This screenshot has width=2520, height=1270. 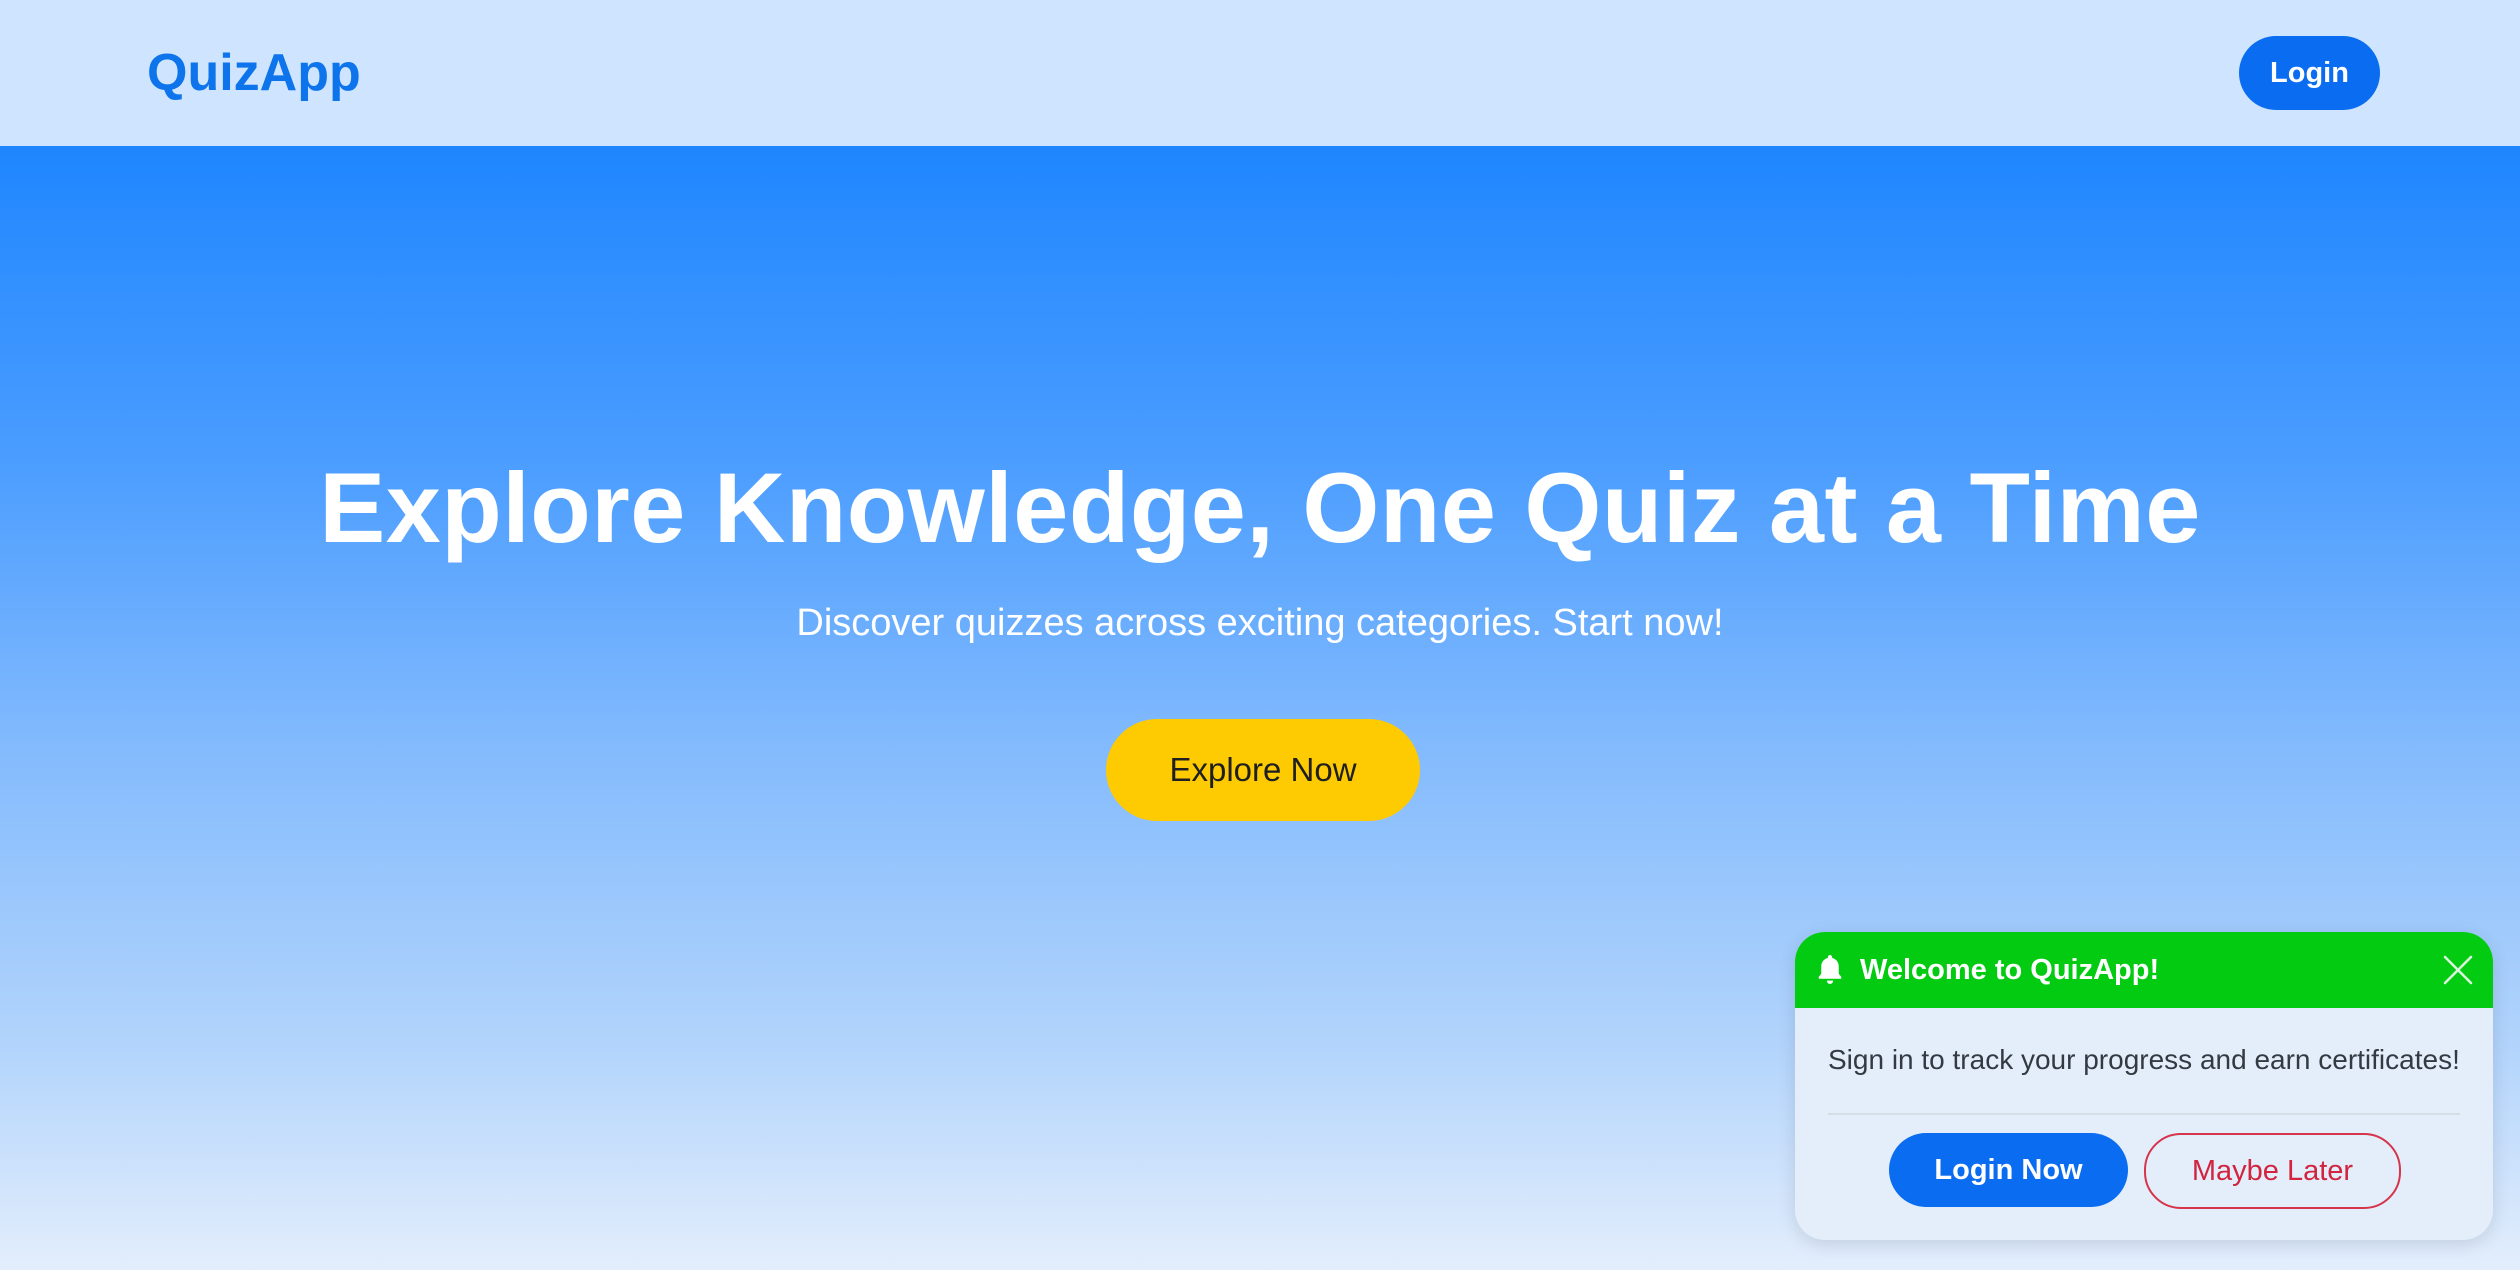 What do you see at coordinates (1830, 969) in the screenshot?
I see `bell-icon` at bounding box center [1830, 969].